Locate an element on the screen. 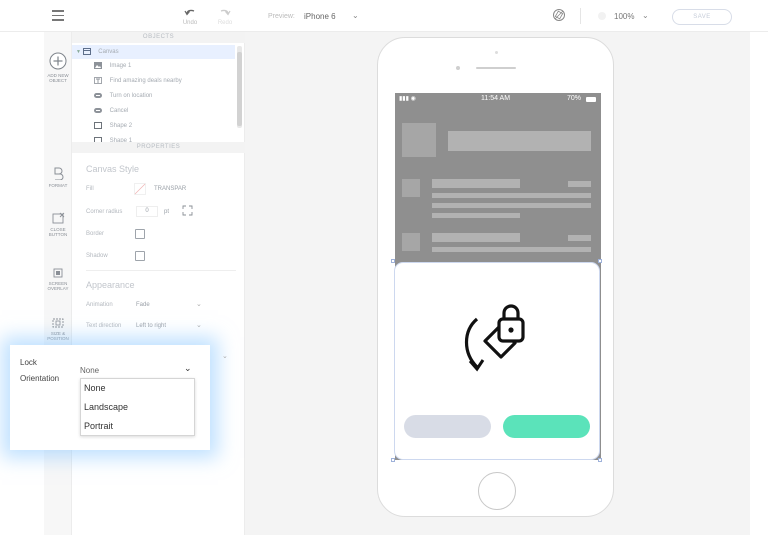 The image size is (768, 535). sidebar-item-close-button: CLOSE BUTTON is located at coordinates (58, 224).